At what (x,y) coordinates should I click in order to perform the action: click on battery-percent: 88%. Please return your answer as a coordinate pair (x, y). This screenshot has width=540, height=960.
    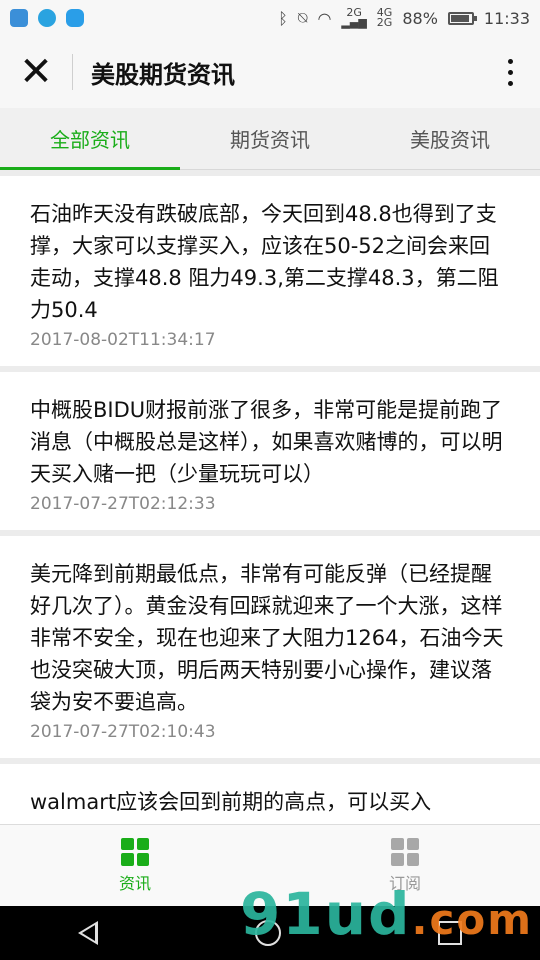
    Looking at the image, I should click on (420, 18).